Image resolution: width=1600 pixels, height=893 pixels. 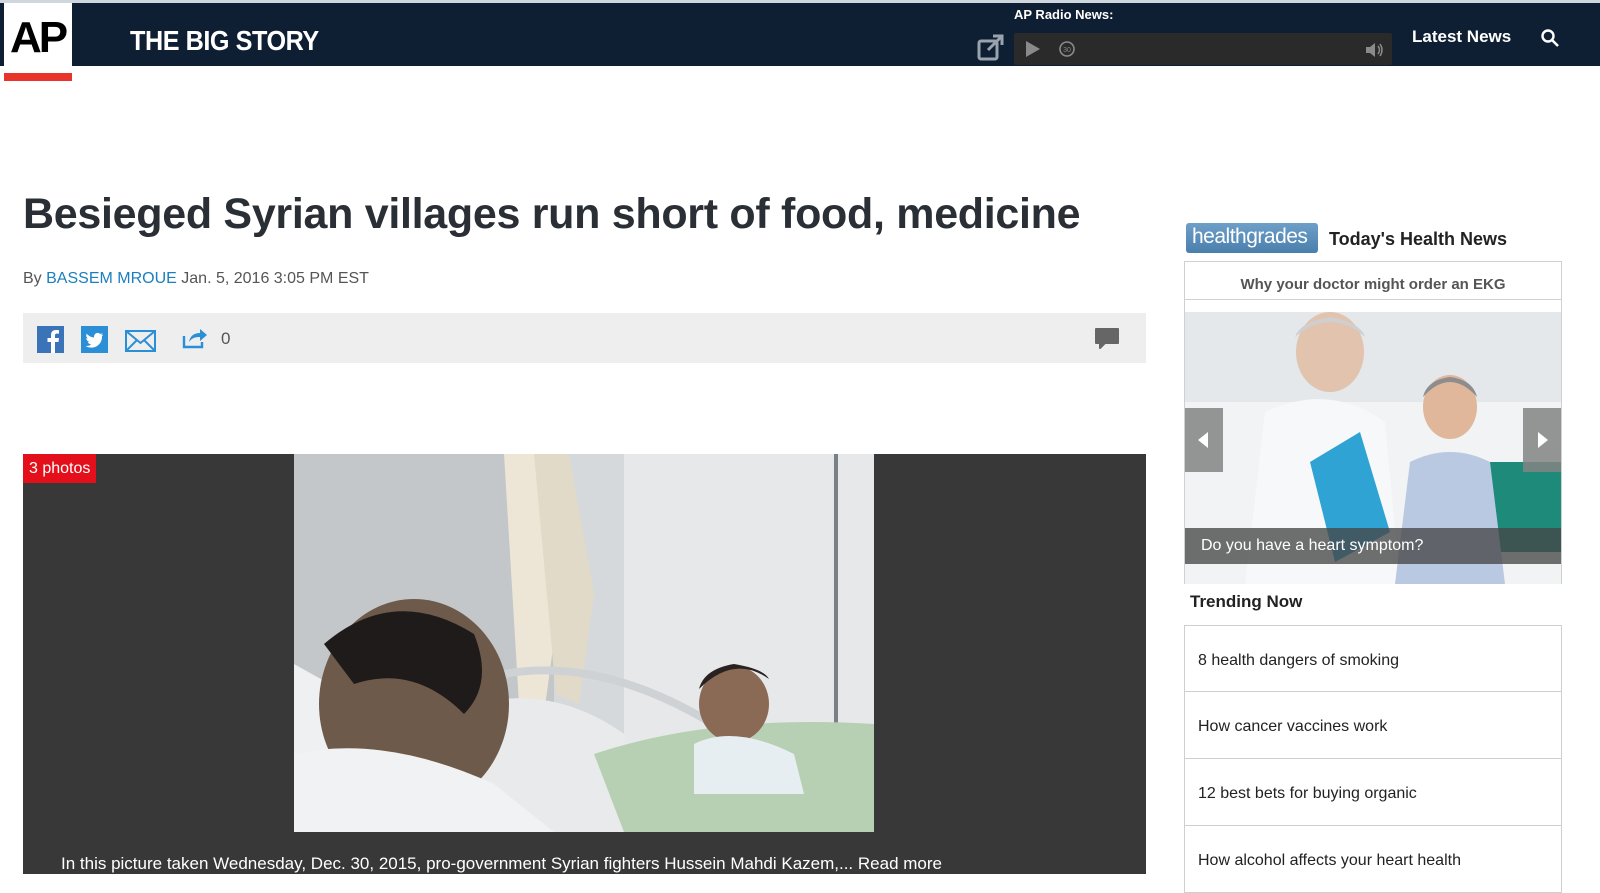 I want to click on carousel-arrow-right-icon, so click(x=1542, y=440).